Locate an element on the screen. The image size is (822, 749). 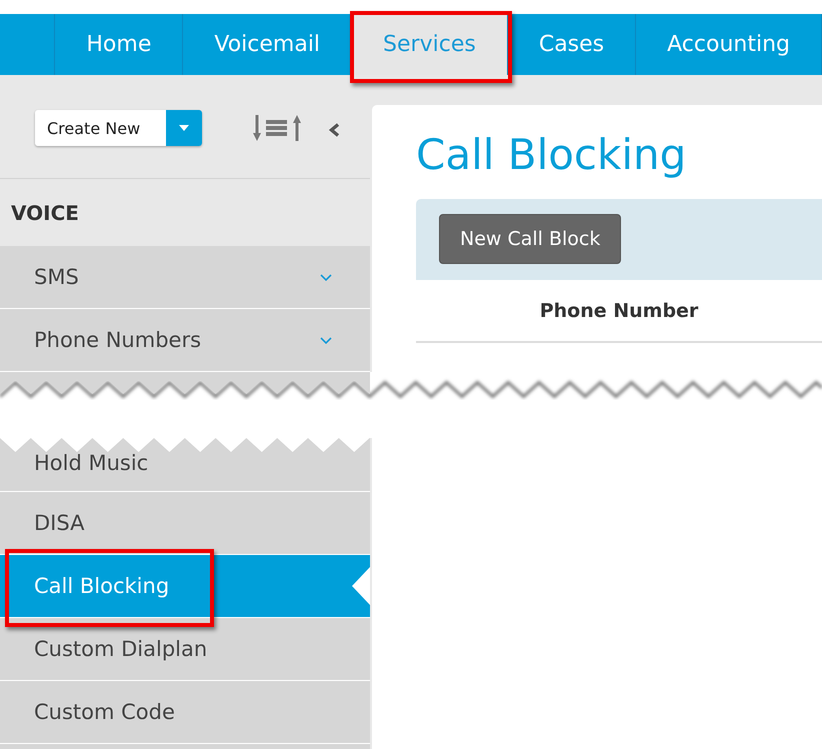
selection-pointer-icon is located at coordinates (361, 586).